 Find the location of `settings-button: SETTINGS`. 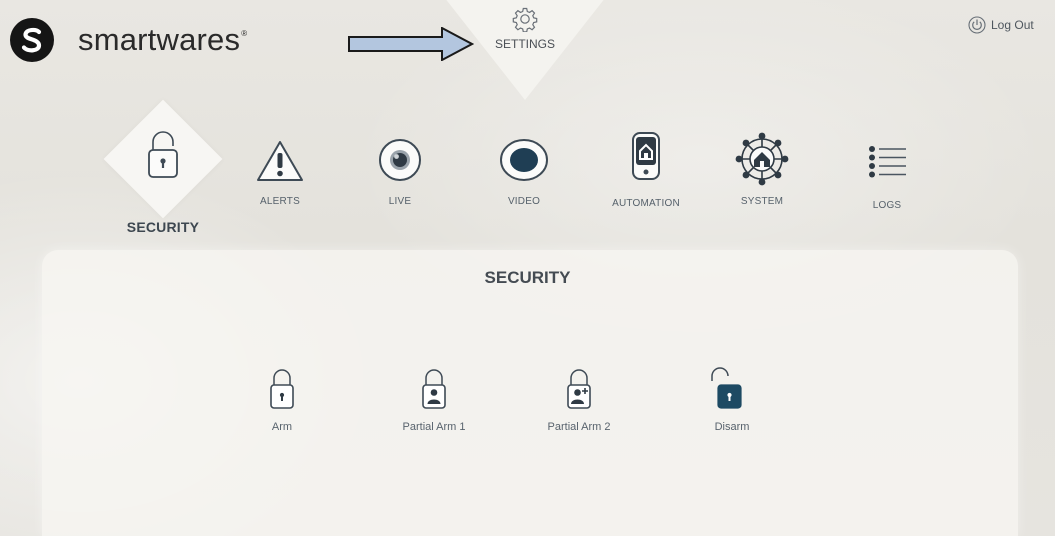

settings-button: SETTINGS is located at coordinates (525, 28).